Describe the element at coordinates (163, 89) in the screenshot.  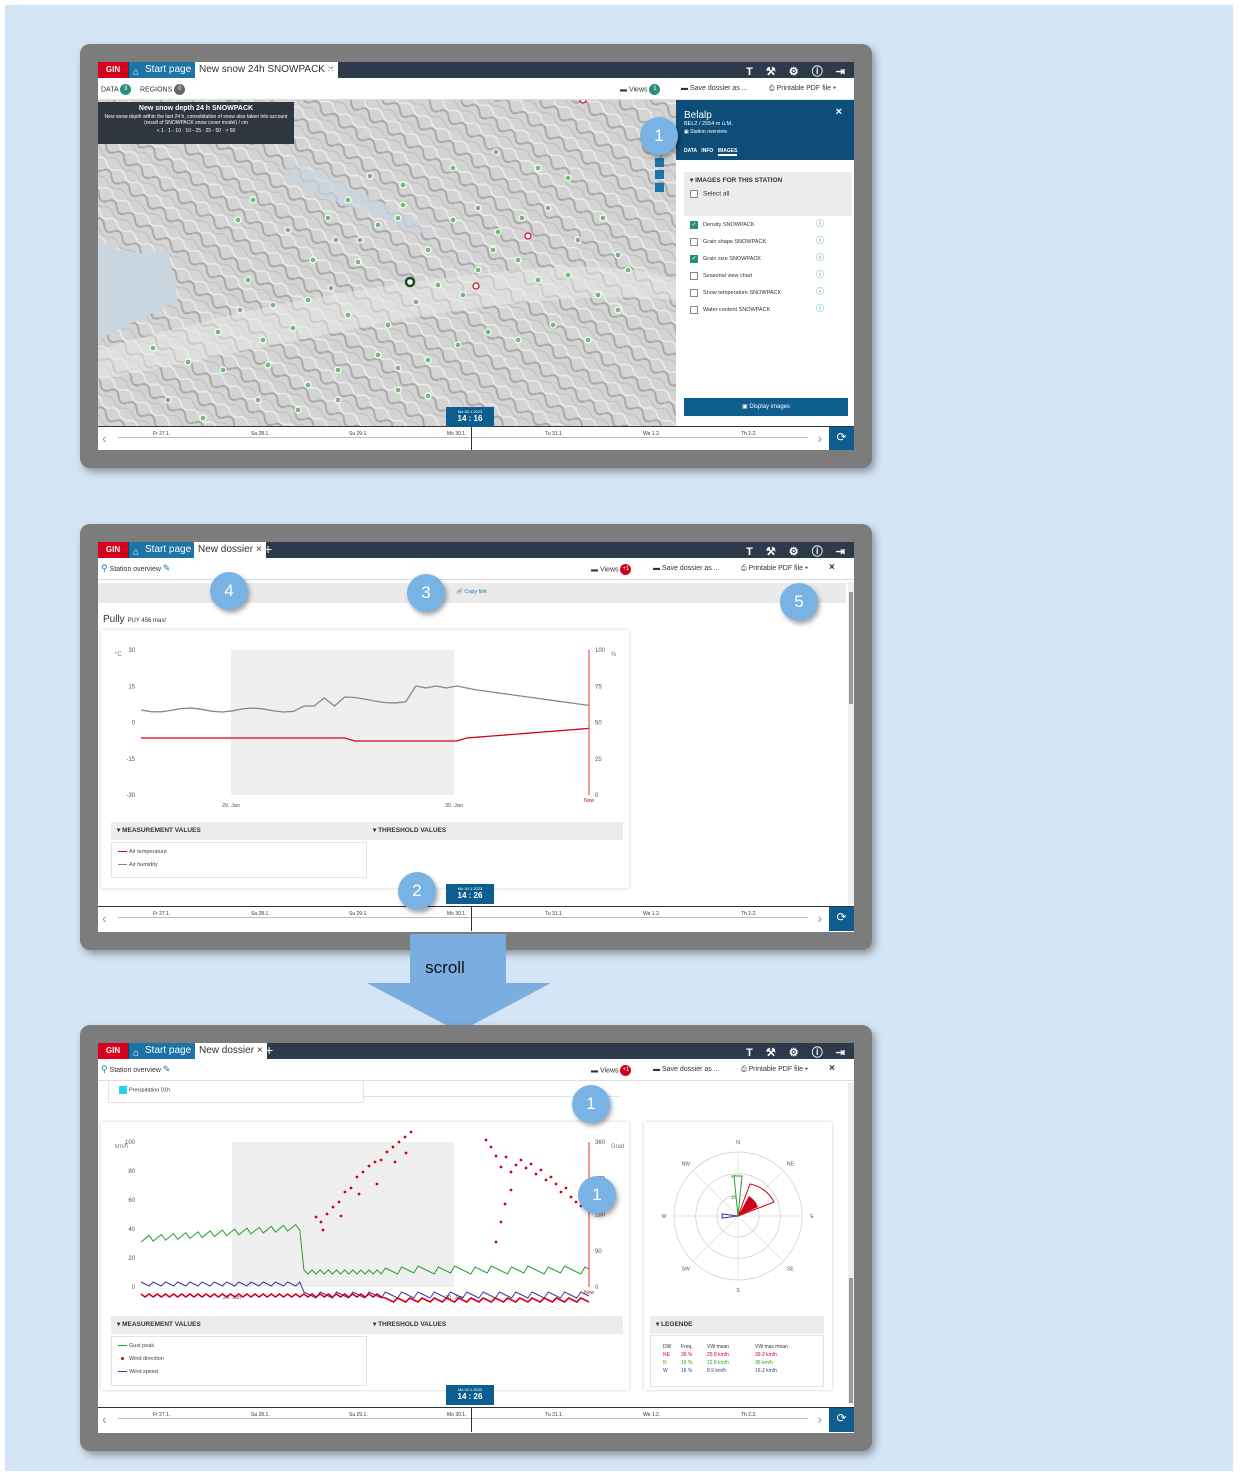
I see `regions-tab: REGIONS 0` at that location.